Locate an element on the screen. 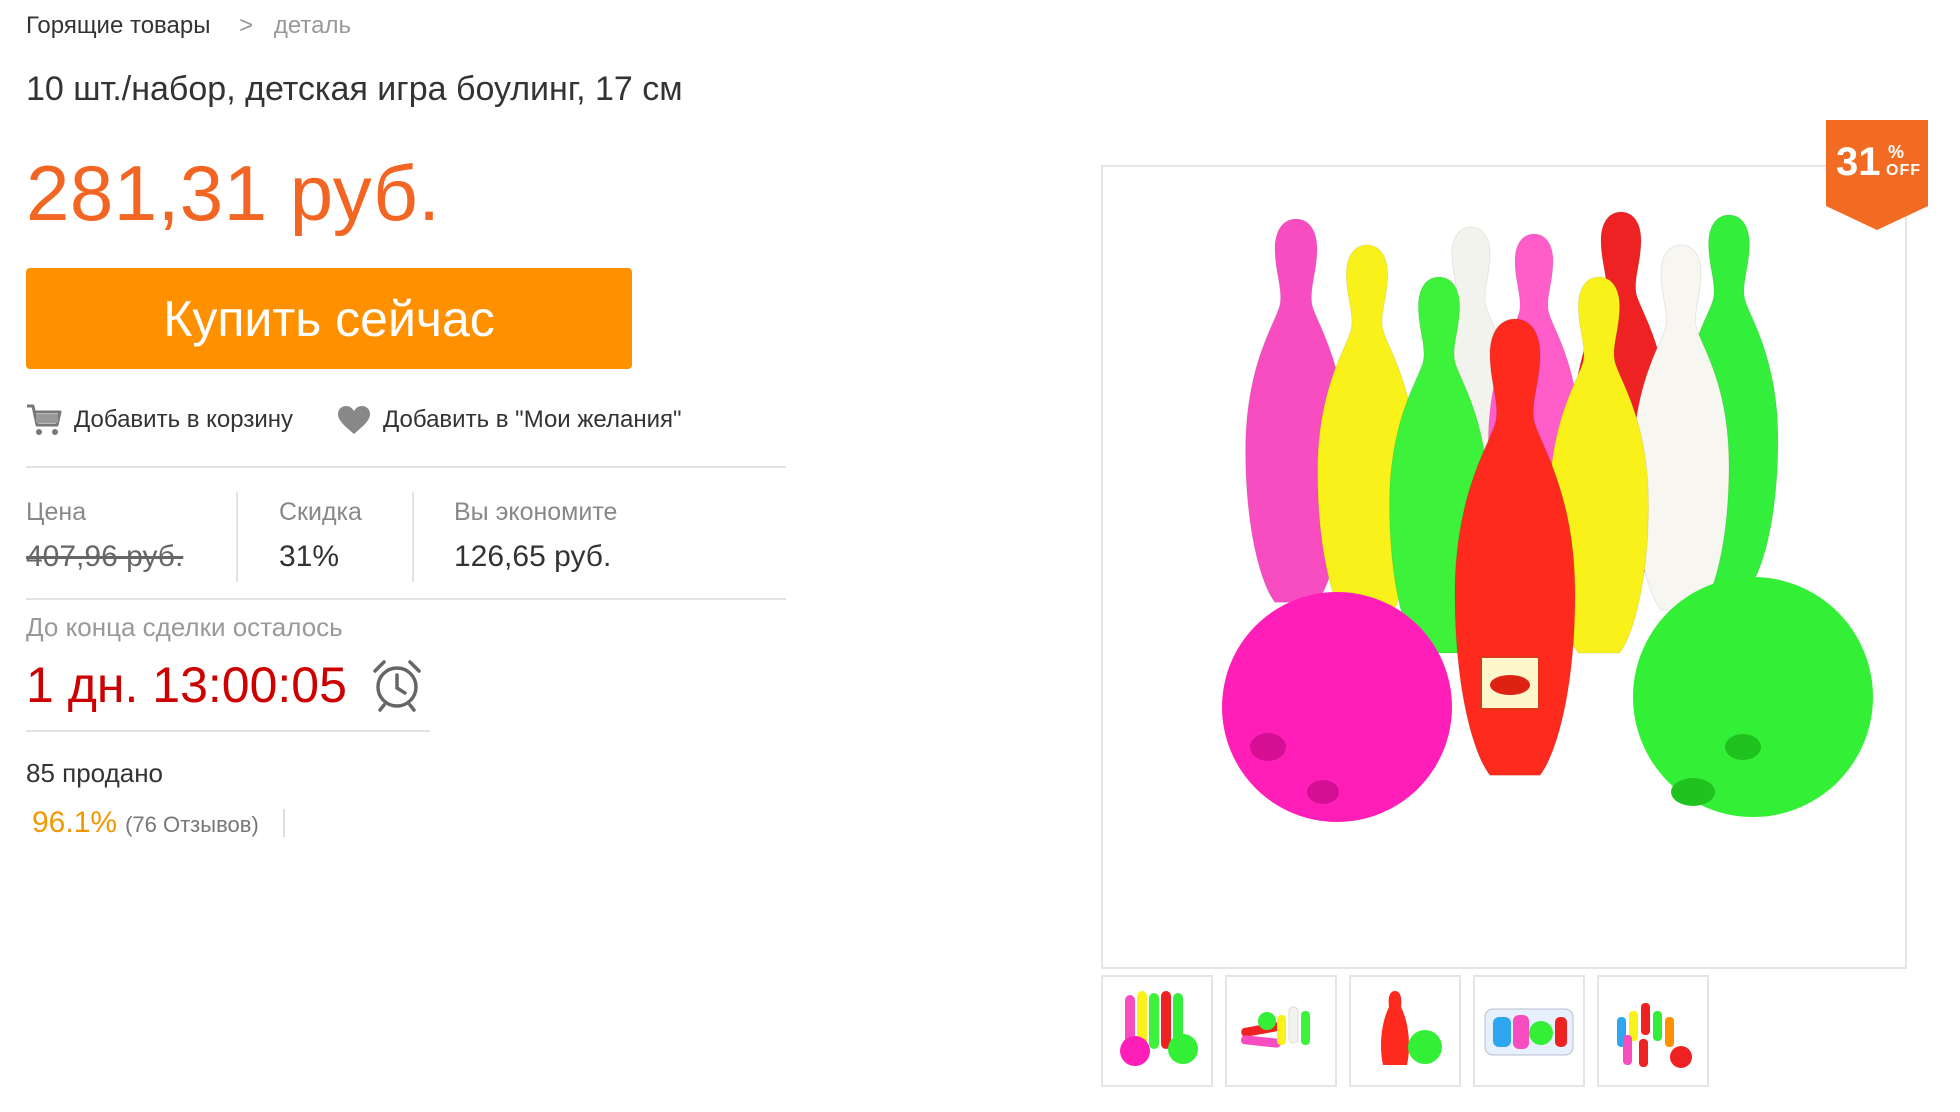  add-to-cart-label: Добавить в корзину is located at coordinates (184, 419).